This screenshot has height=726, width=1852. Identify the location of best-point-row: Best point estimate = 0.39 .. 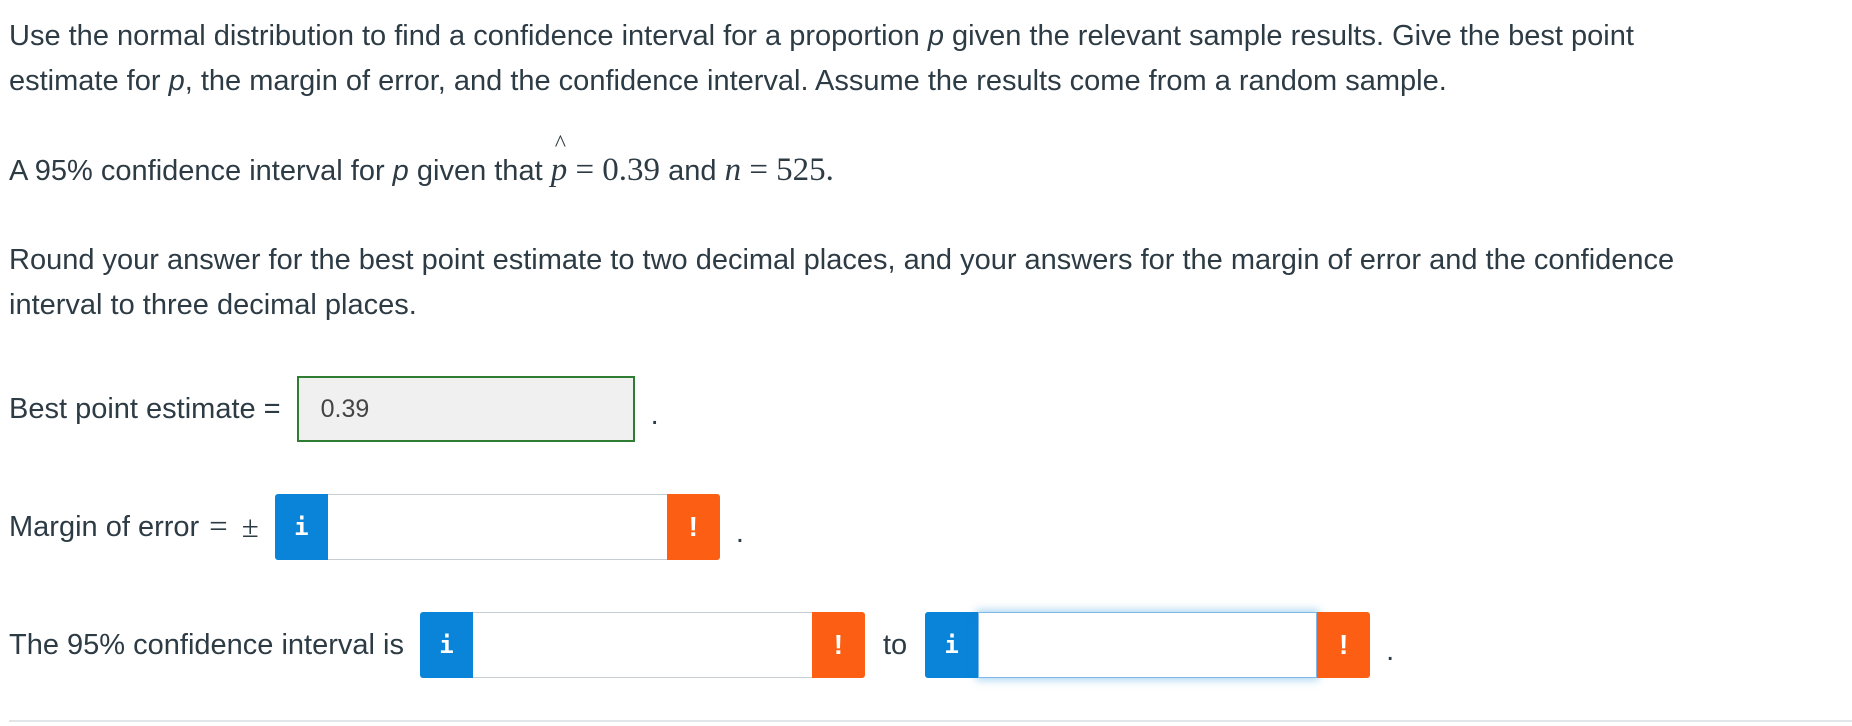
(334, 409).